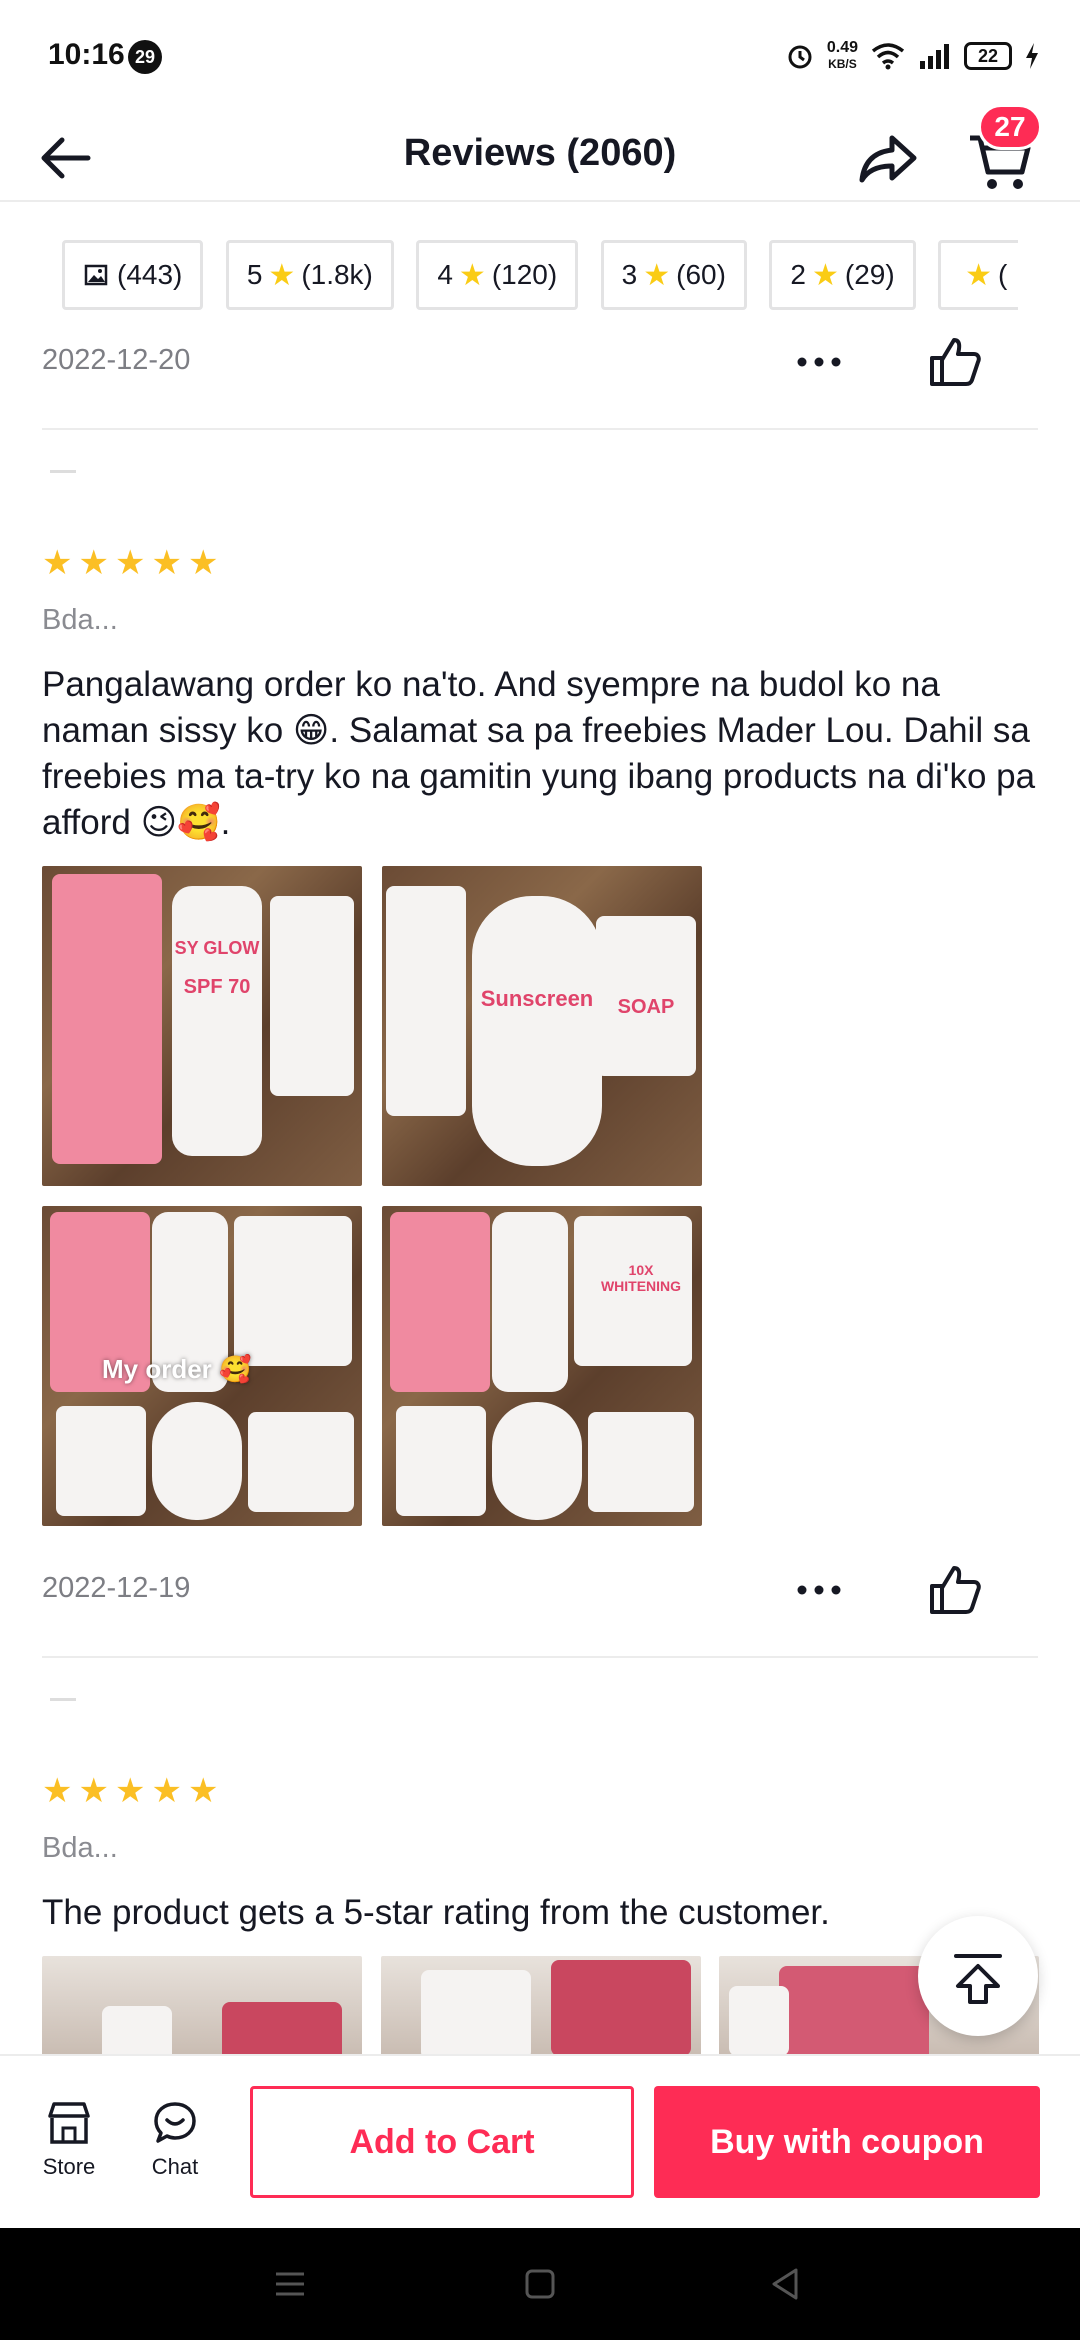 The height and width of the screenshot is (2340, 1080). I want to click on scroll-to-top-button, so click(978, 1976).